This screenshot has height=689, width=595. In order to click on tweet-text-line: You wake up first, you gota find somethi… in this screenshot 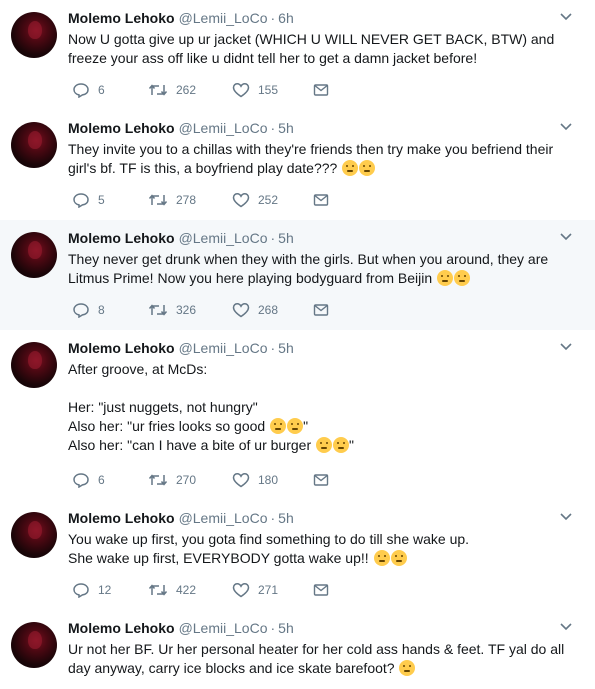, I will do `click(269, 539)`.